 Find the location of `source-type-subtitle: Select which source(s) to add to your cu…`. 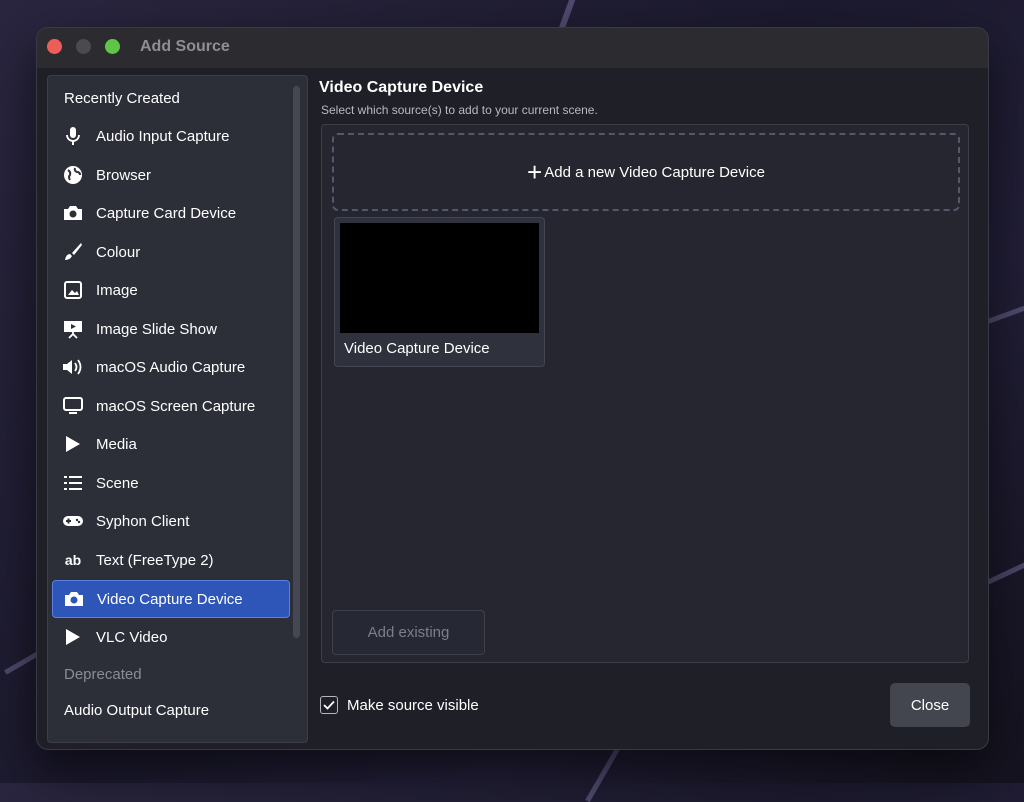

source-type-subtitle: Select which source(s) to add to your cu… is located at coordinates (459, 110).